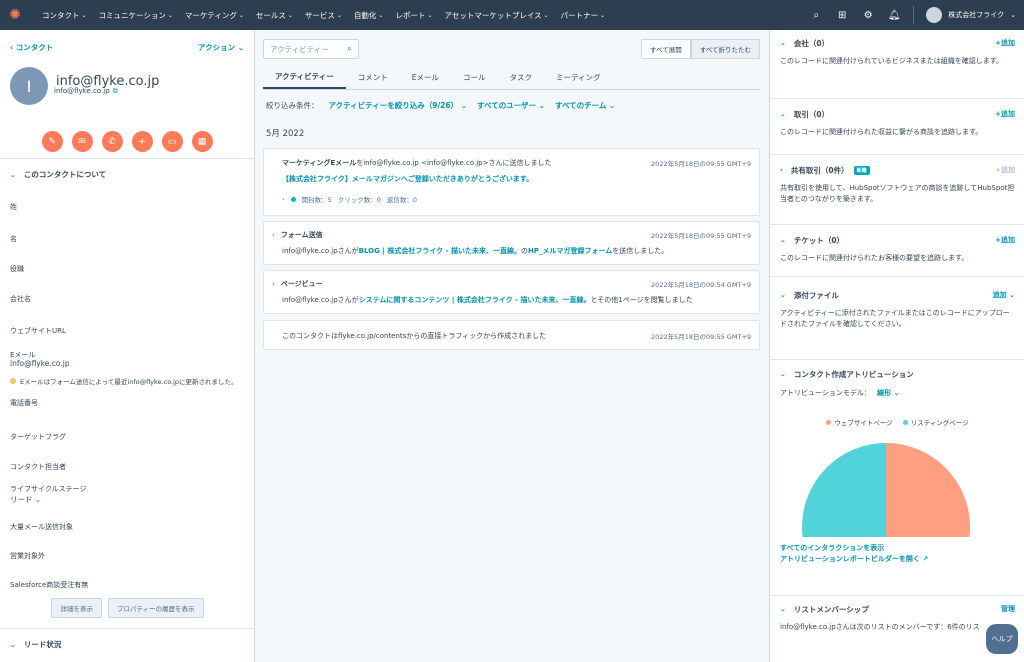 The width and height of the screenshot is (1024, 662). Describe the element at coordinates (316, 200) in the screenshot. I see `opens-count: 開封数：5` at that location.